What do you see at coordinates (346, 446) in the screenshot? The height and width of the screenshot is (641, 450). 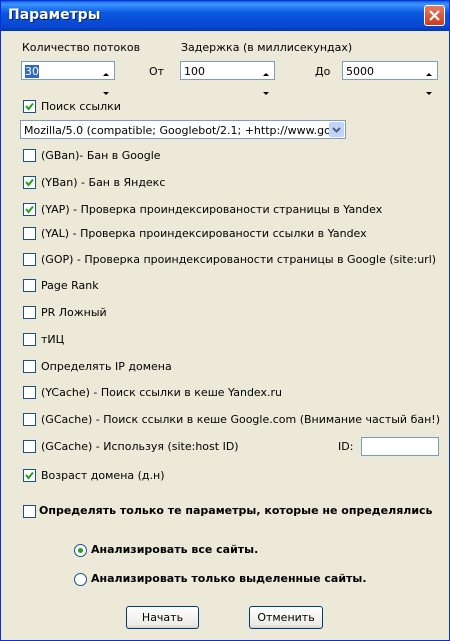 I see `id-label: ID:` at bounding box center [346, 446].